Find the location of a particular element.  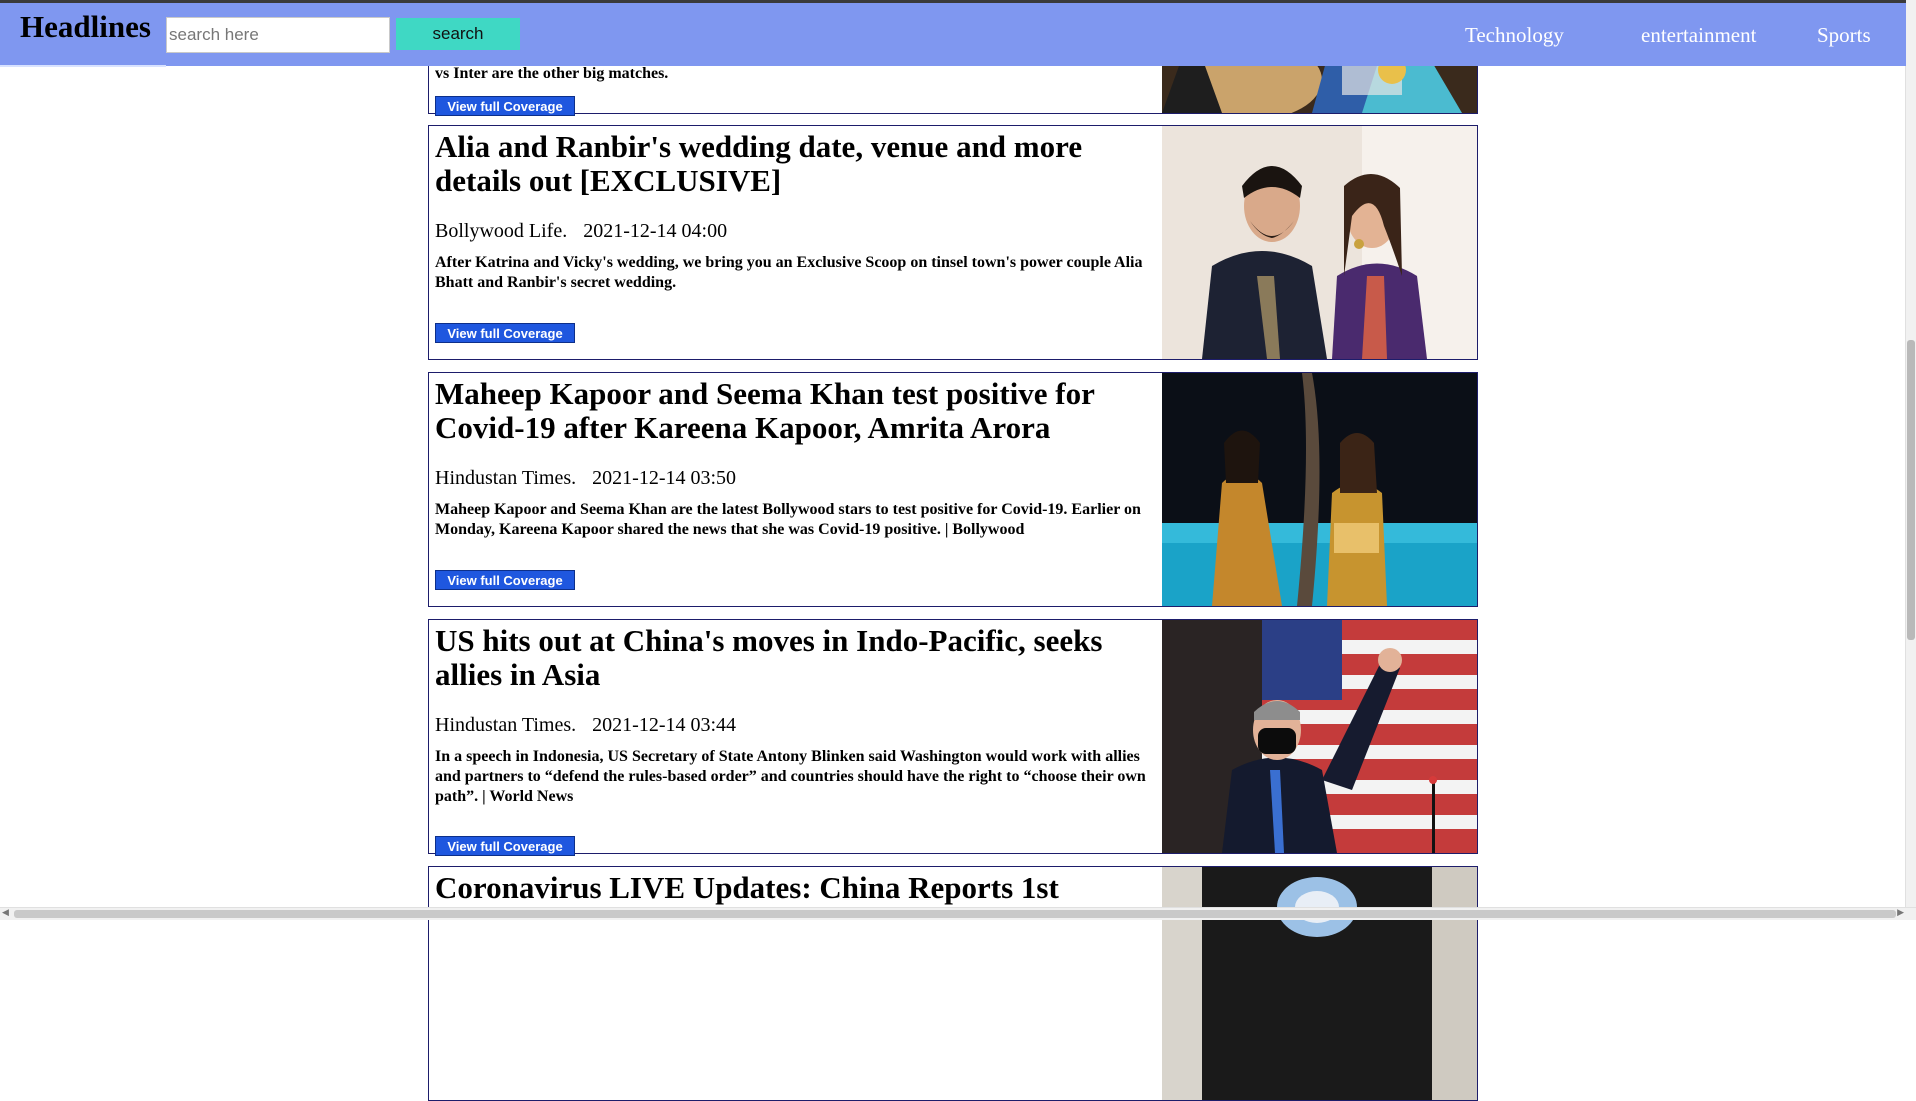

horizontal-scrollbar: ◀ ▶ is located at coordinates (958, 913).